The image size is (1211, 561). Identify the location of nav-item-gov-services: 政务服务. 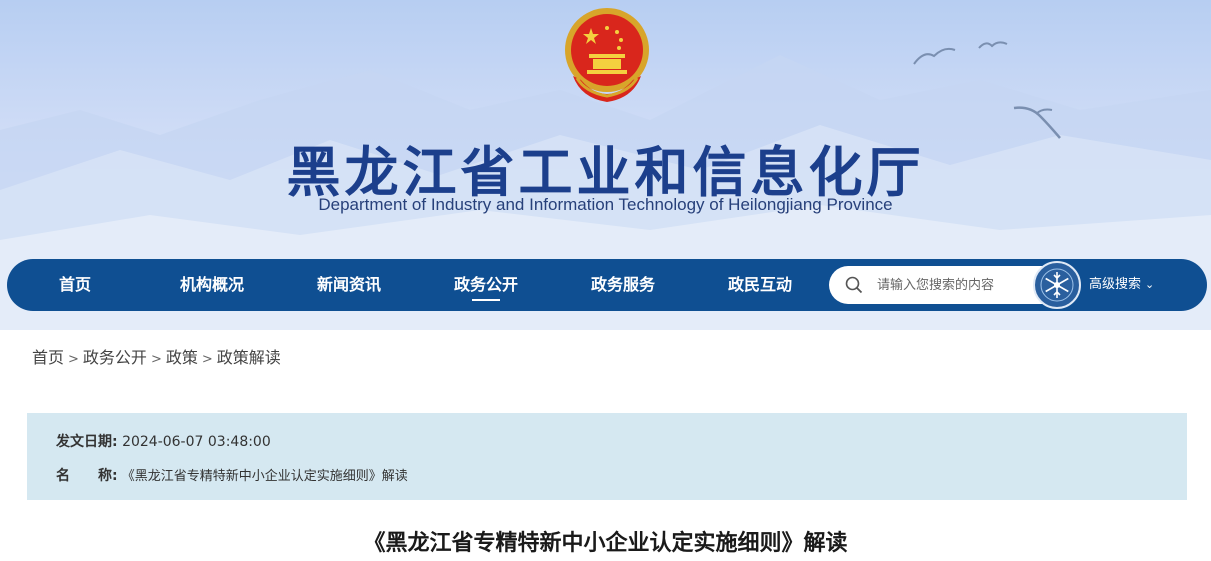
(623, 285).